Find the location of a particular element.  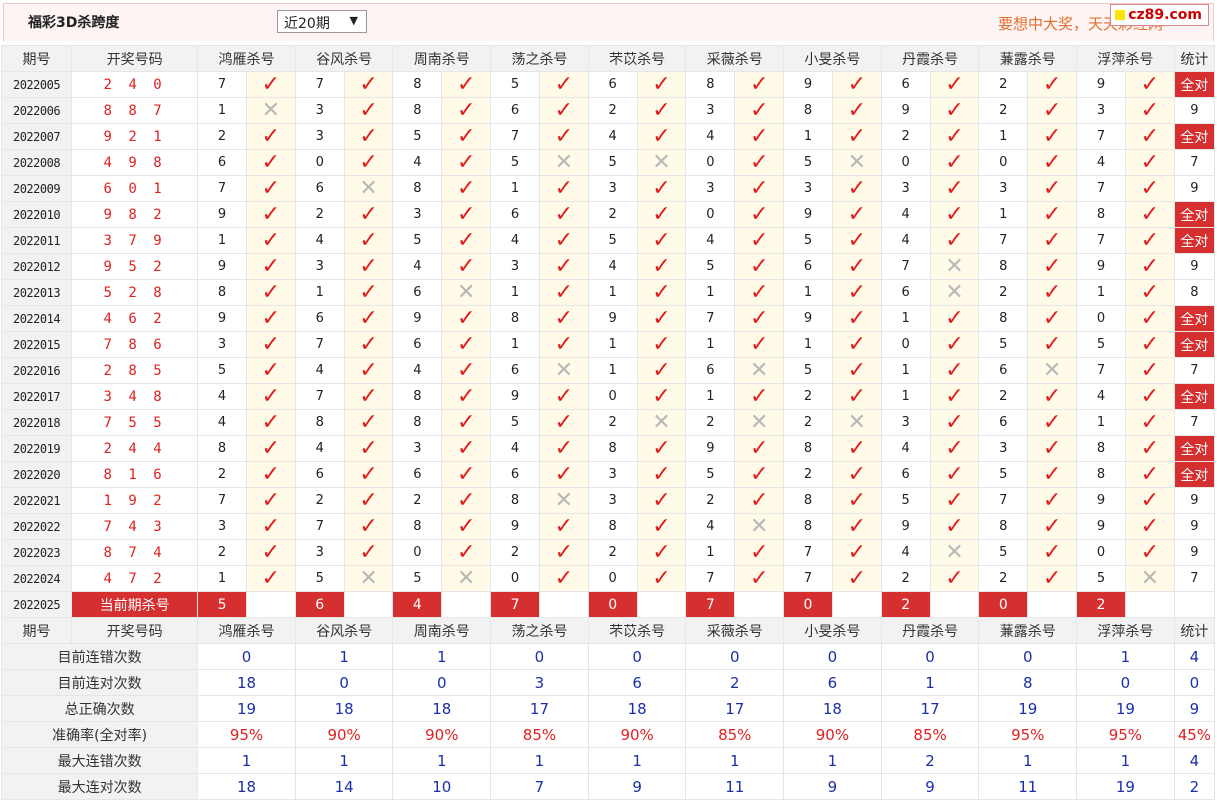

summary-label: 目前连对次数 is located at coordinates (99, 682).